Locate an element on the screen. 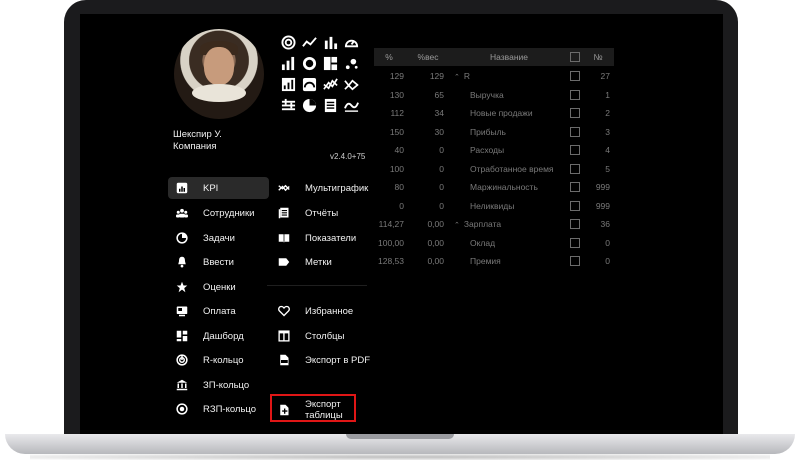 The image size is (800, 464). cell-pct: 150 is located at coordinates (396, 131).